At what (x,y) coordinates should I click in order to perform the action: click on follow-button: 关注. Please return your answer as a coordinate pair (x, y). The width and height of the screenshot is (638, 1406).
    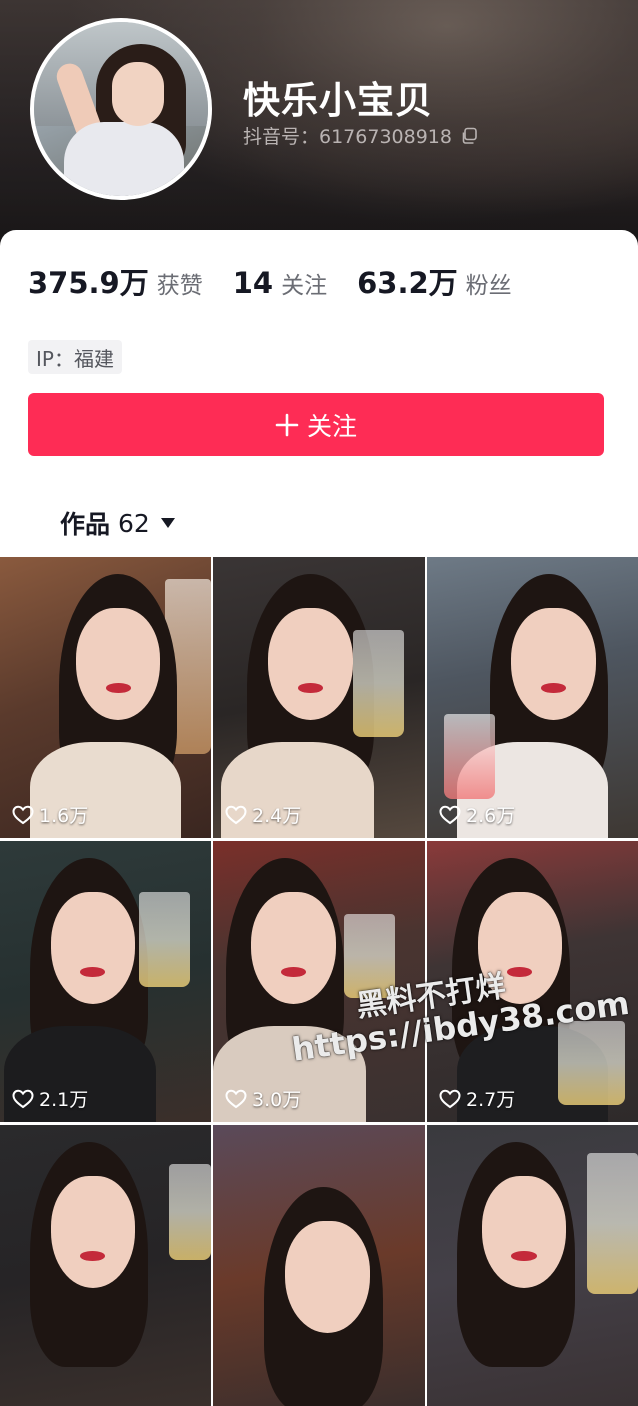
    Looking at the image, I should click on (316, 424).